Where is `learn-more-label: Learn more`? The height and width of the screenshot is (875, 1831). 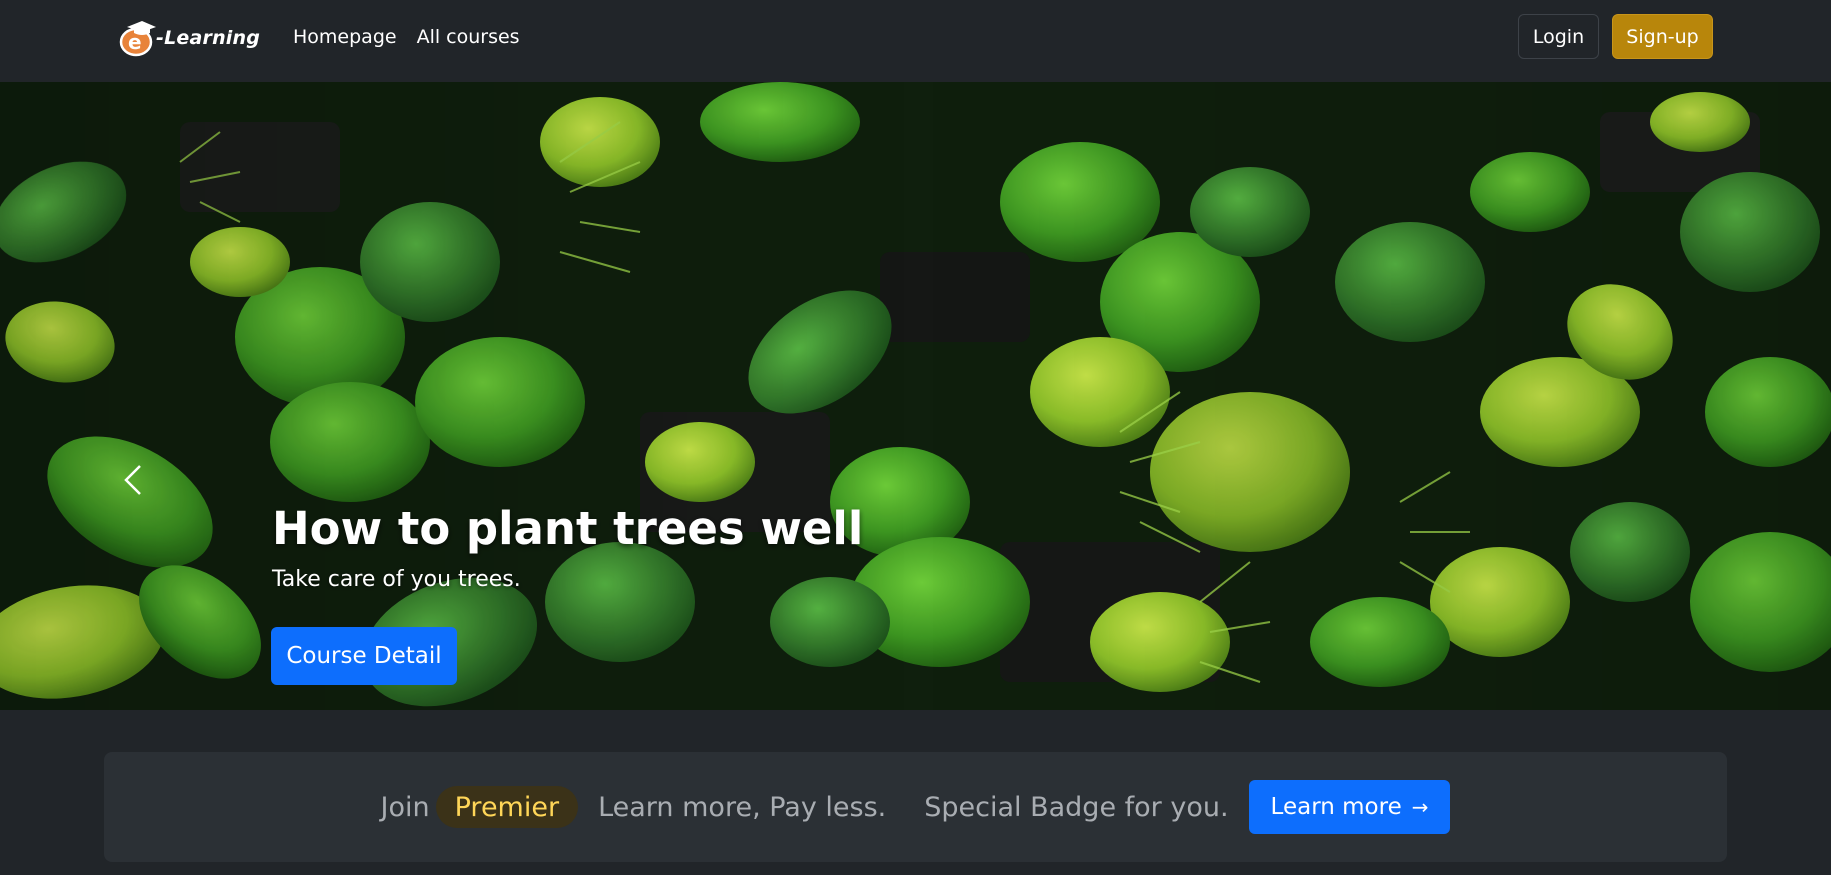 learn-more-label: Learn more is located at coordinates (1336, 807).